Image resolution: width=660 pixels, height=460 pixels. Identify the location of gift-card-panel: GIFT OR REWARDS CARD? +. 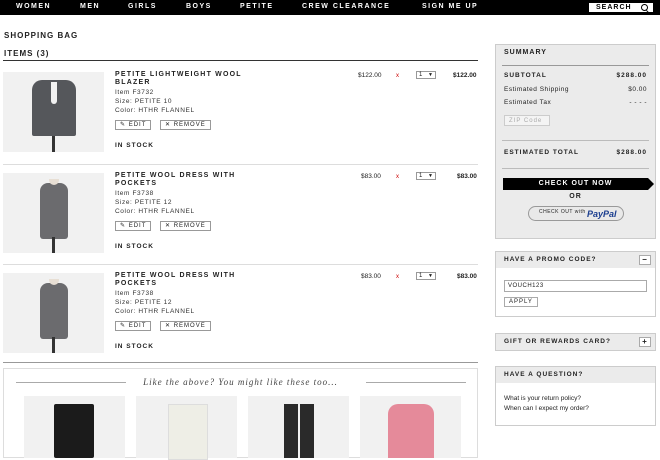
(575, 342).